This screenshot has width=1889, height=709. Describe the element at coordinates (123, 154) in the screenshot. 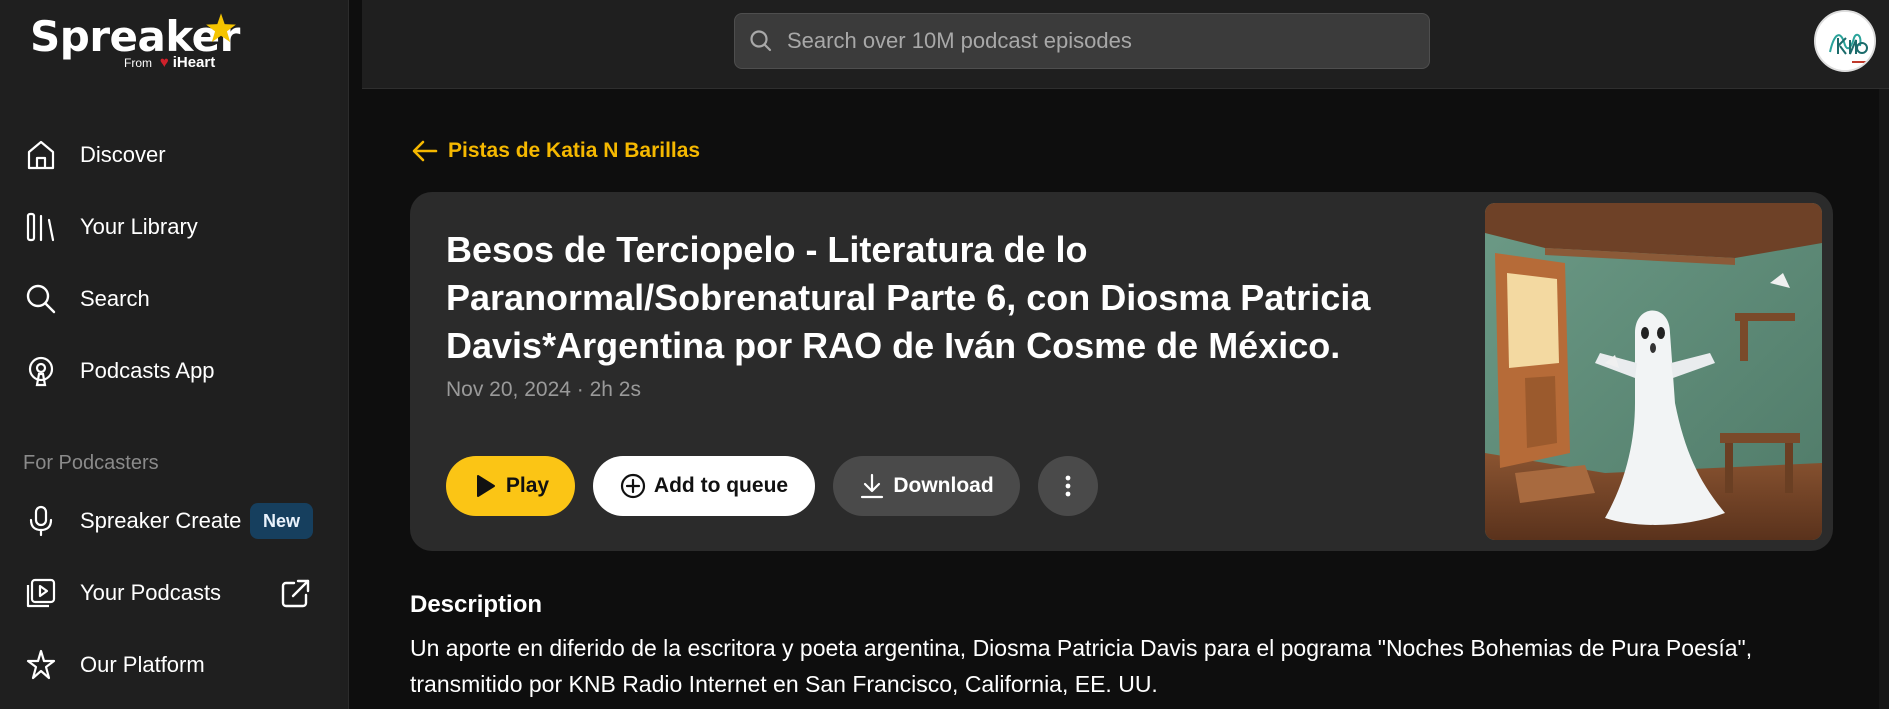

I see `sidebar-item-label: Discover` at that location.